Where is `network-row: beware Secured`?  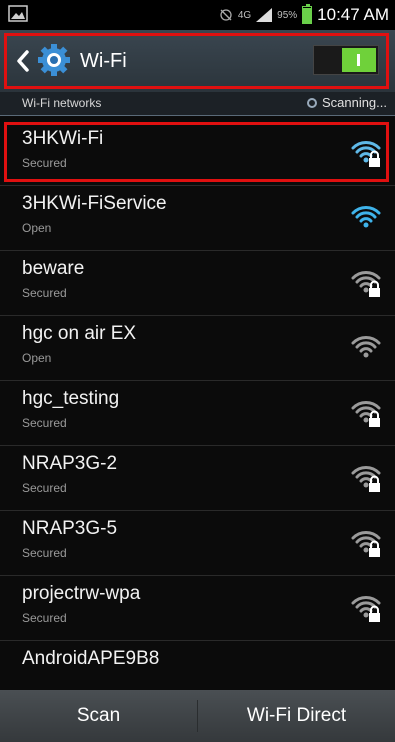 network-row: beware Secured is located at coordinates (197, 283).